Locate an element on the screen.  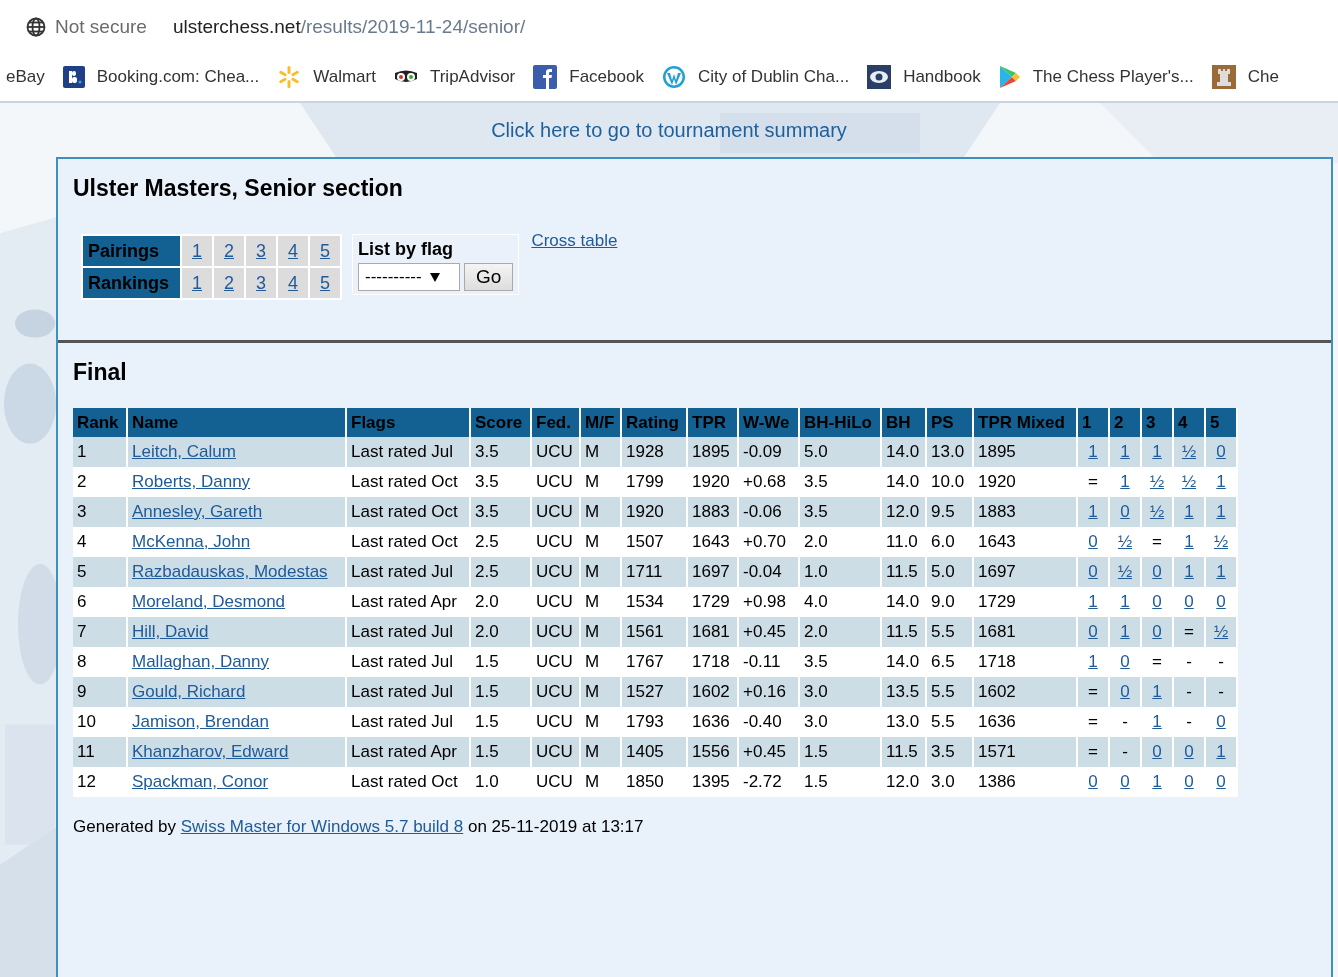
table-cell: 1636 is located at coordinates (712, 722).